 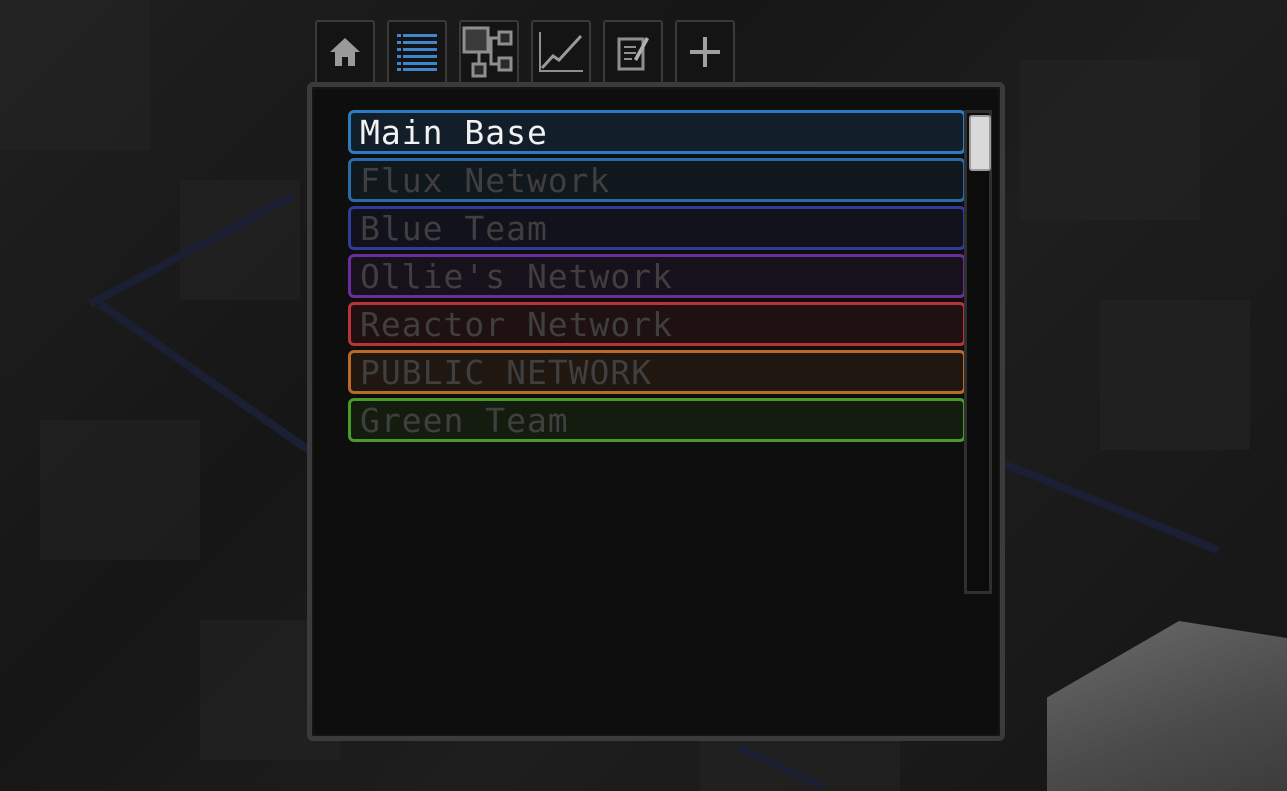 What do you see at coordinates (980, 143) in the screenshot?
I see `scrollbar-thumb` at bounding box center [980, 143].